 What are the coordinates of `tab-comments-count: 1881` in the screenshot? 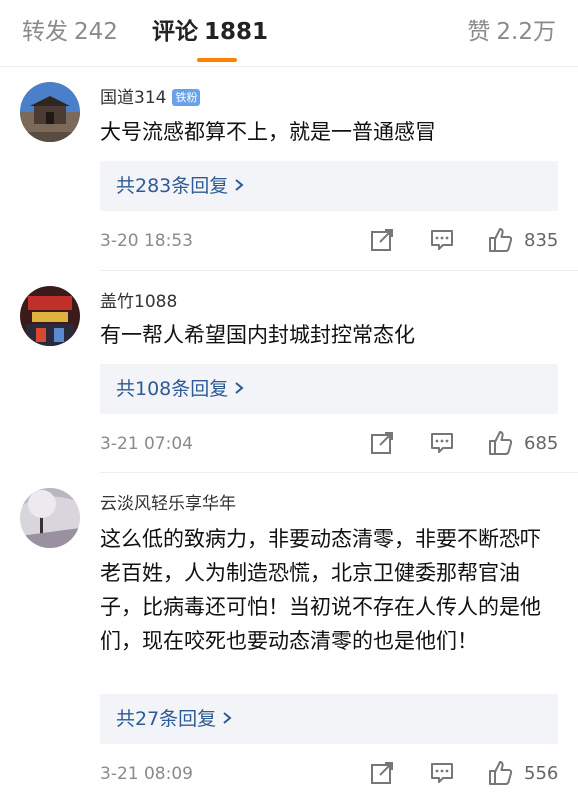 It's located at (236, 32).